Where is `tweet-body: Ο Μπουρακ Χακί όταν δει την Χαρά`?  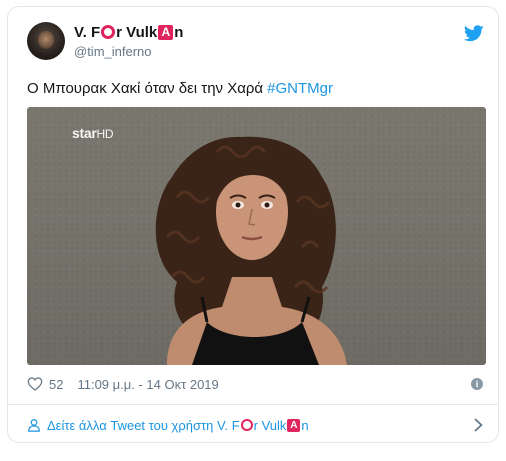
tweet-body: Ο Μπουρακ Χακί όταν δει την Χαρά is located at coordinates (145, 88).